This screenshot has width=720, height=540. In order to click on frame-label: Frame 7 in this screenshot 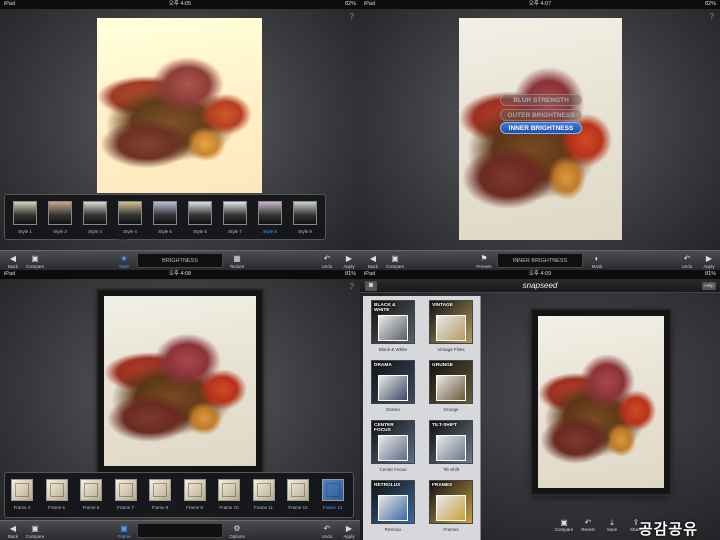, I will do `click(125, 507)`.